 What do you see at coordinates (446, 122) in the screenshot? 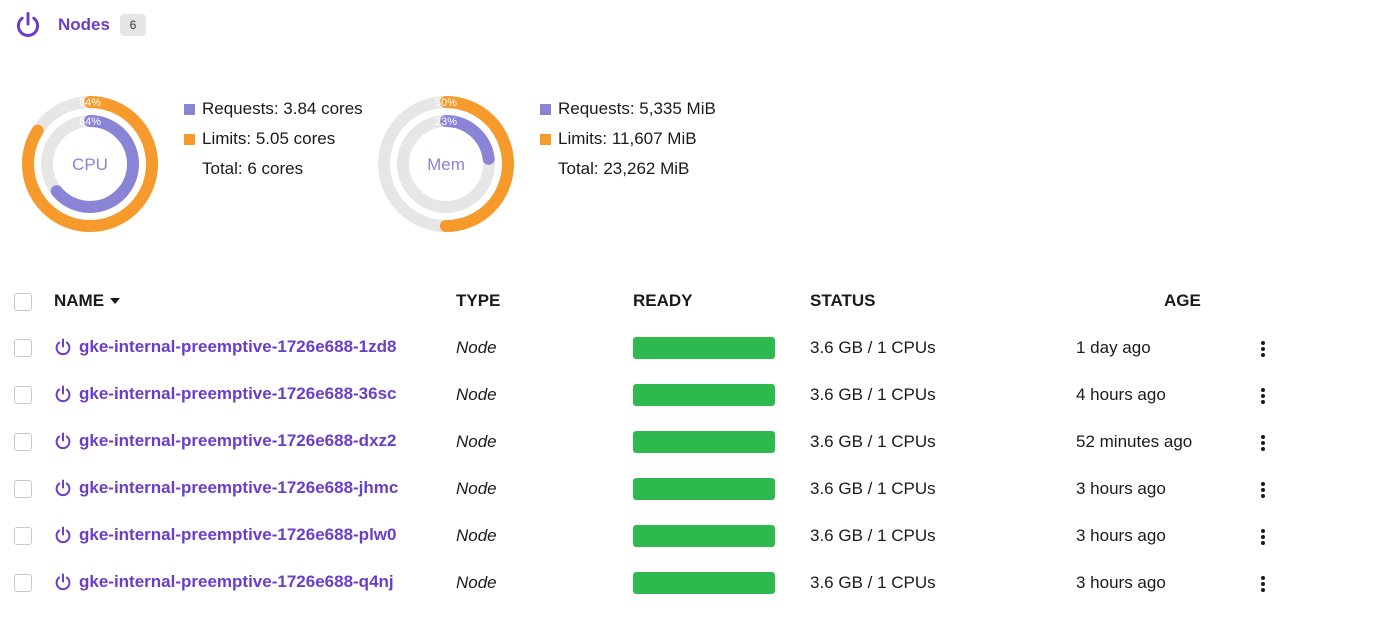
I see `mem-requests-pct-label: 23%` at bounding box center [446, 122].